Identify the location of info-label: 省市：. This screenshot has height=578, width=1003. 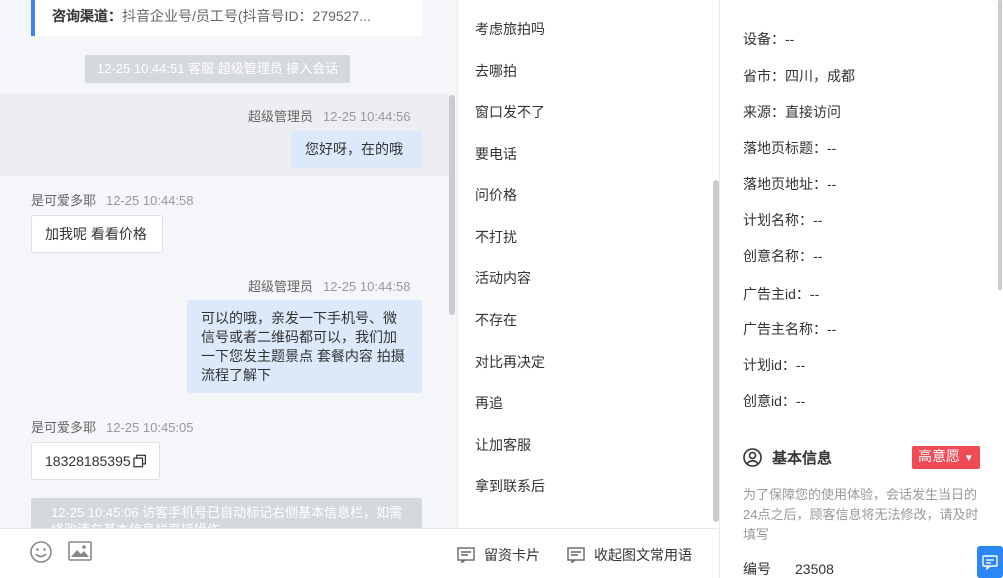
(764, 76).